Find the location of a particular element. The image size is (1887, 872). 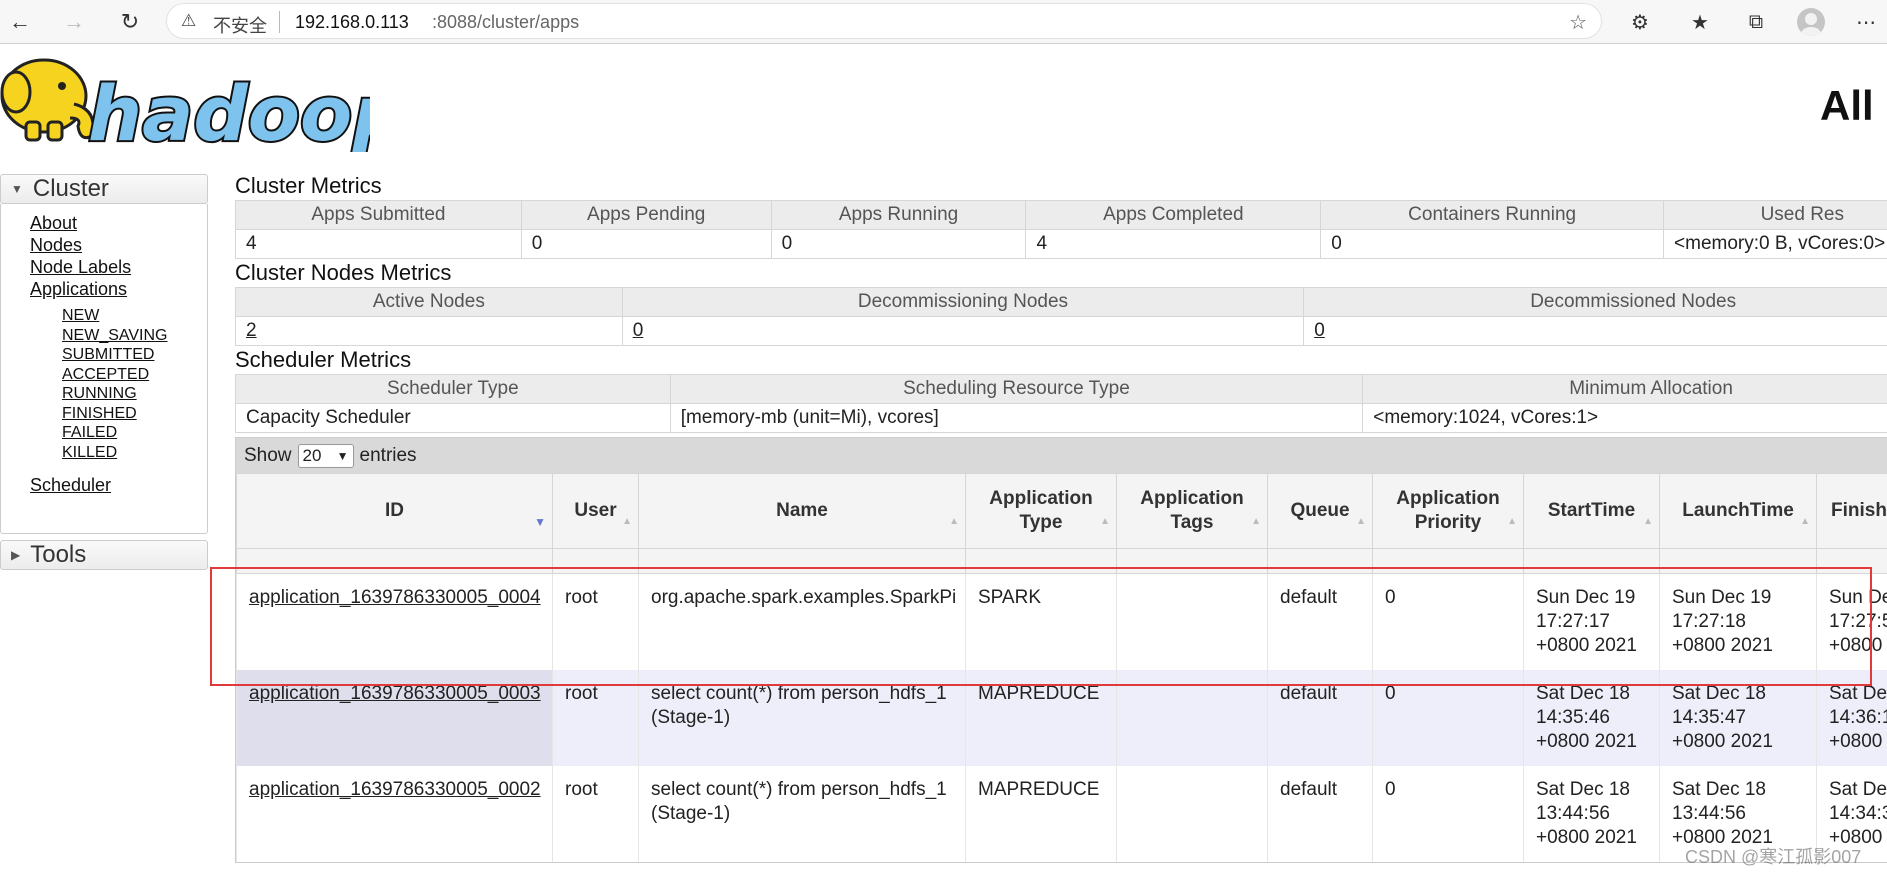

node-metrics-title: Cluster Nodes Metrics is located at coordinates (343, 272).